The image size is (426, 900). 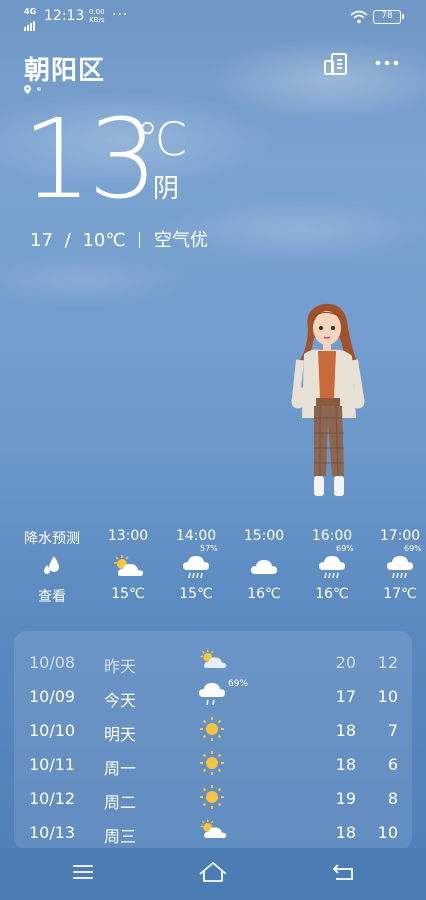 What do you see at coordinates (52, 764) in the screenshot?
I see `forecast-date: 10/11` at bounding box center [52, 764].